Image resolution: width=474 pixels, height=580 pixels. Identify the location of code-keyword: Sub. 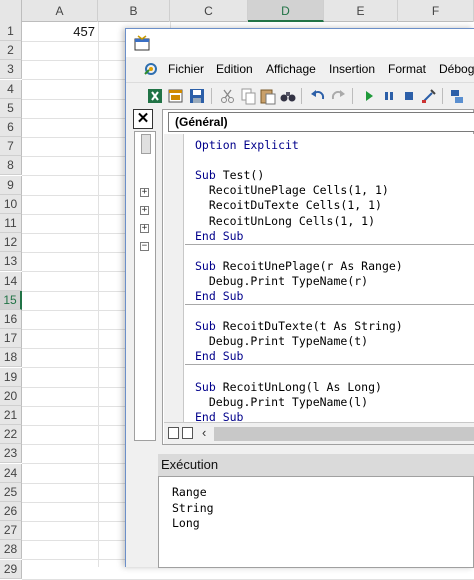
(209, 265).